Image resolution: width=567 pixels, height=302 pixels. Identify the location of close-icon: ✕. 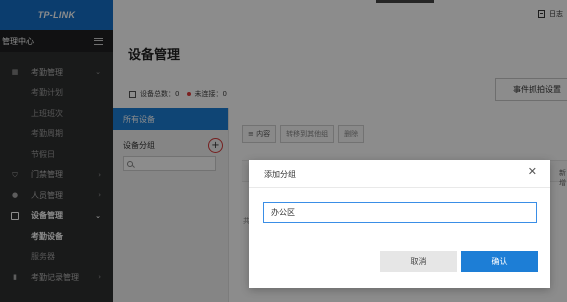
(532, 172).